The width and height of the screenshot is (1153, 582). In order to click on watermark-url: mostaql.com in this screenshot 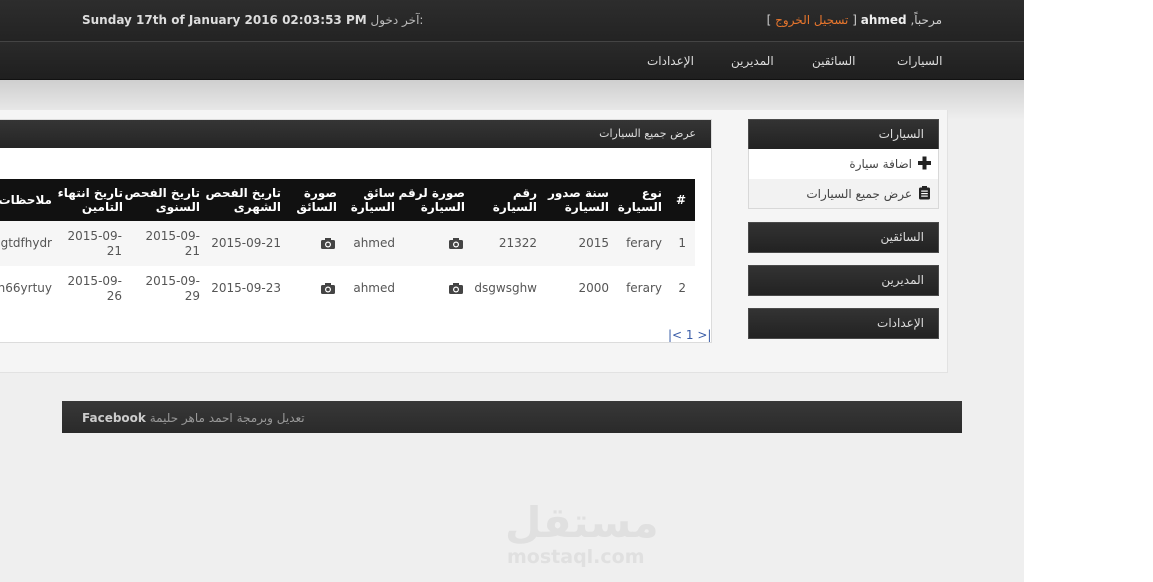, I will do `click(576, 557)`.